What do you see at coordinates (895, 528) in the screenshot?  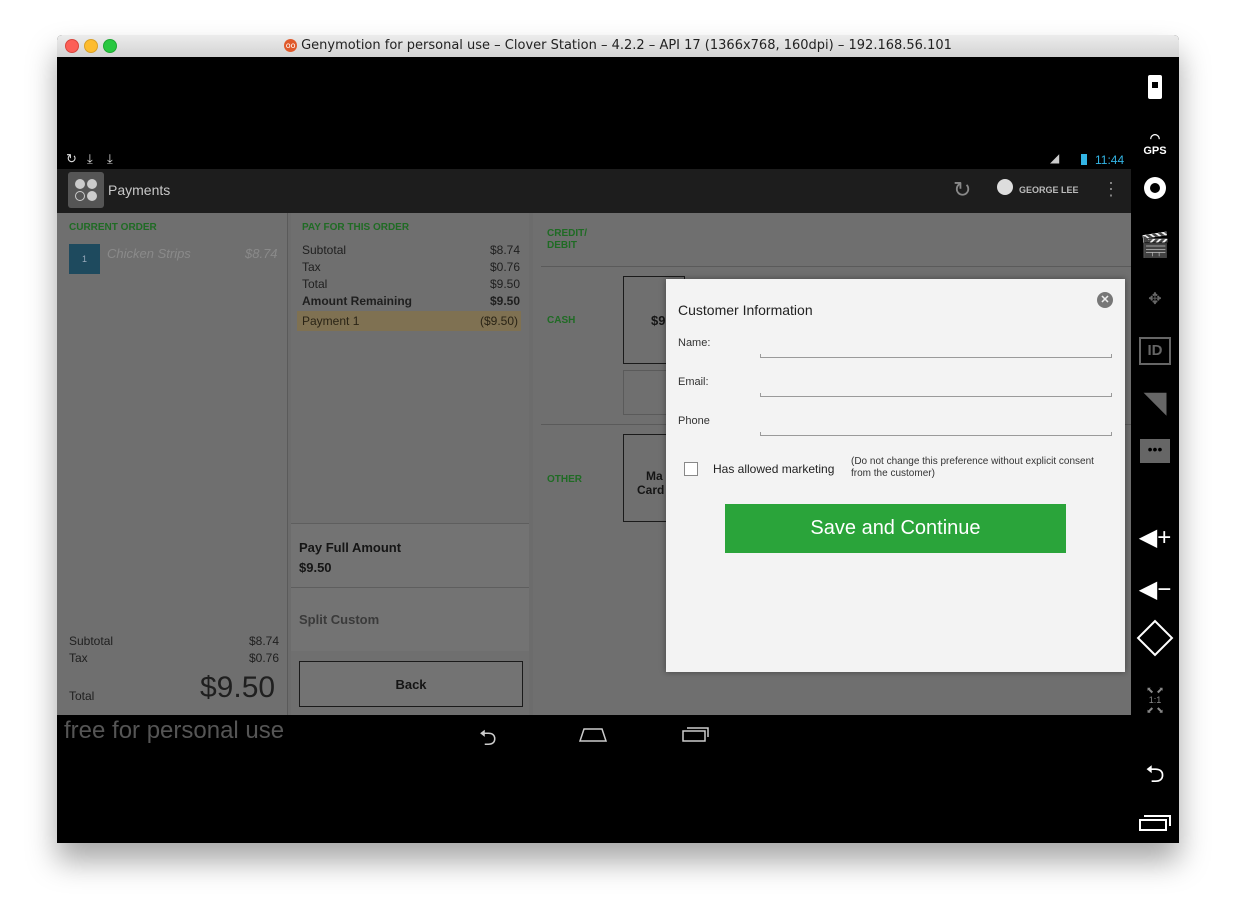 I see `save-and-continue-button: Save and Continue` at bounding box center [895, 528].